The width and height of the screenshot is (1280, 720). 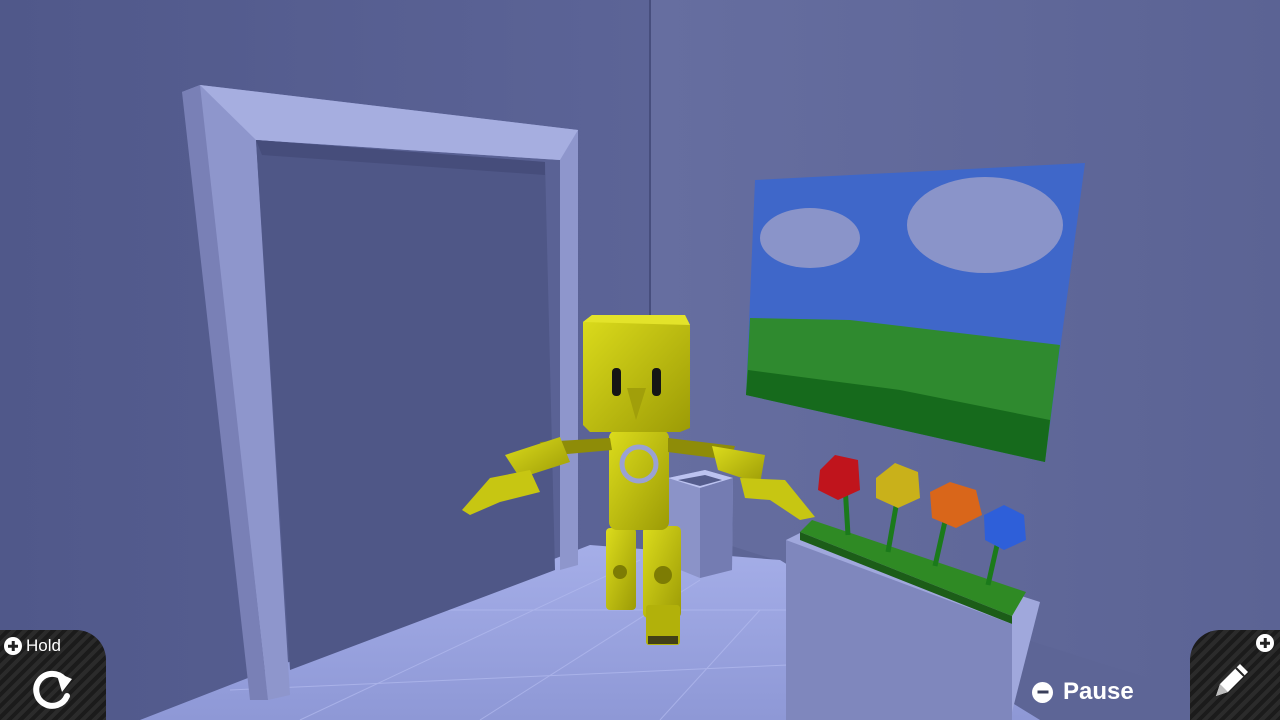 I want to click on rotate-icon, so click(x=51, y=691).